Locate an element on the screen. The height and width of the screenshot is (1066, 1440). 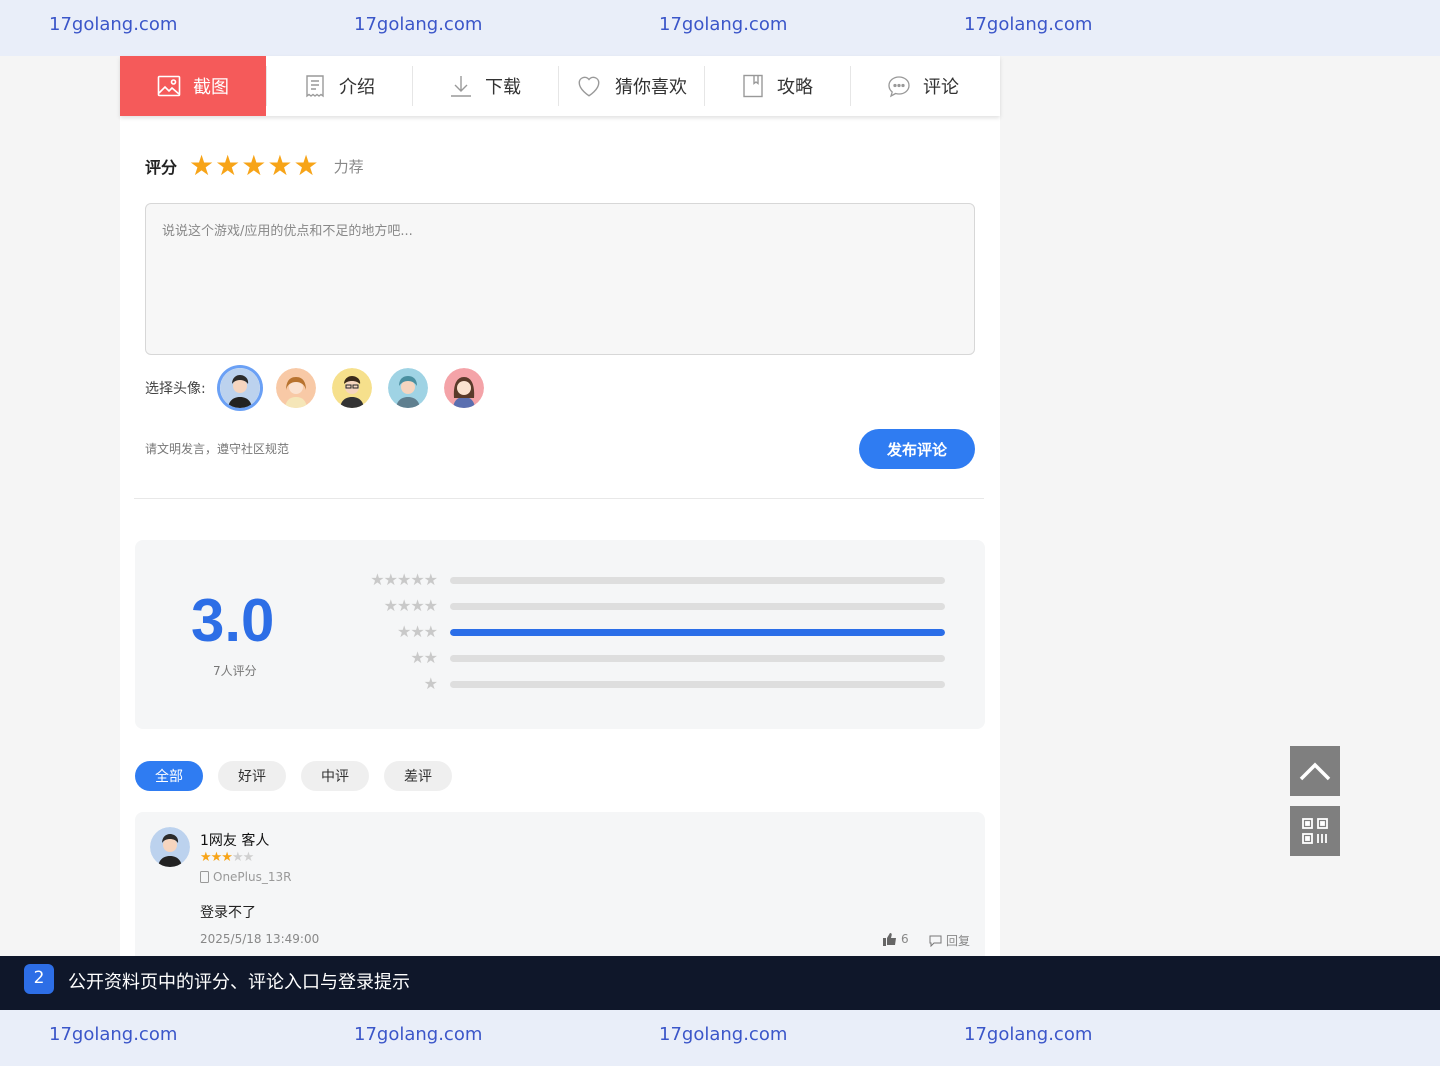
bar-fill is located at coordinates (697, 632).